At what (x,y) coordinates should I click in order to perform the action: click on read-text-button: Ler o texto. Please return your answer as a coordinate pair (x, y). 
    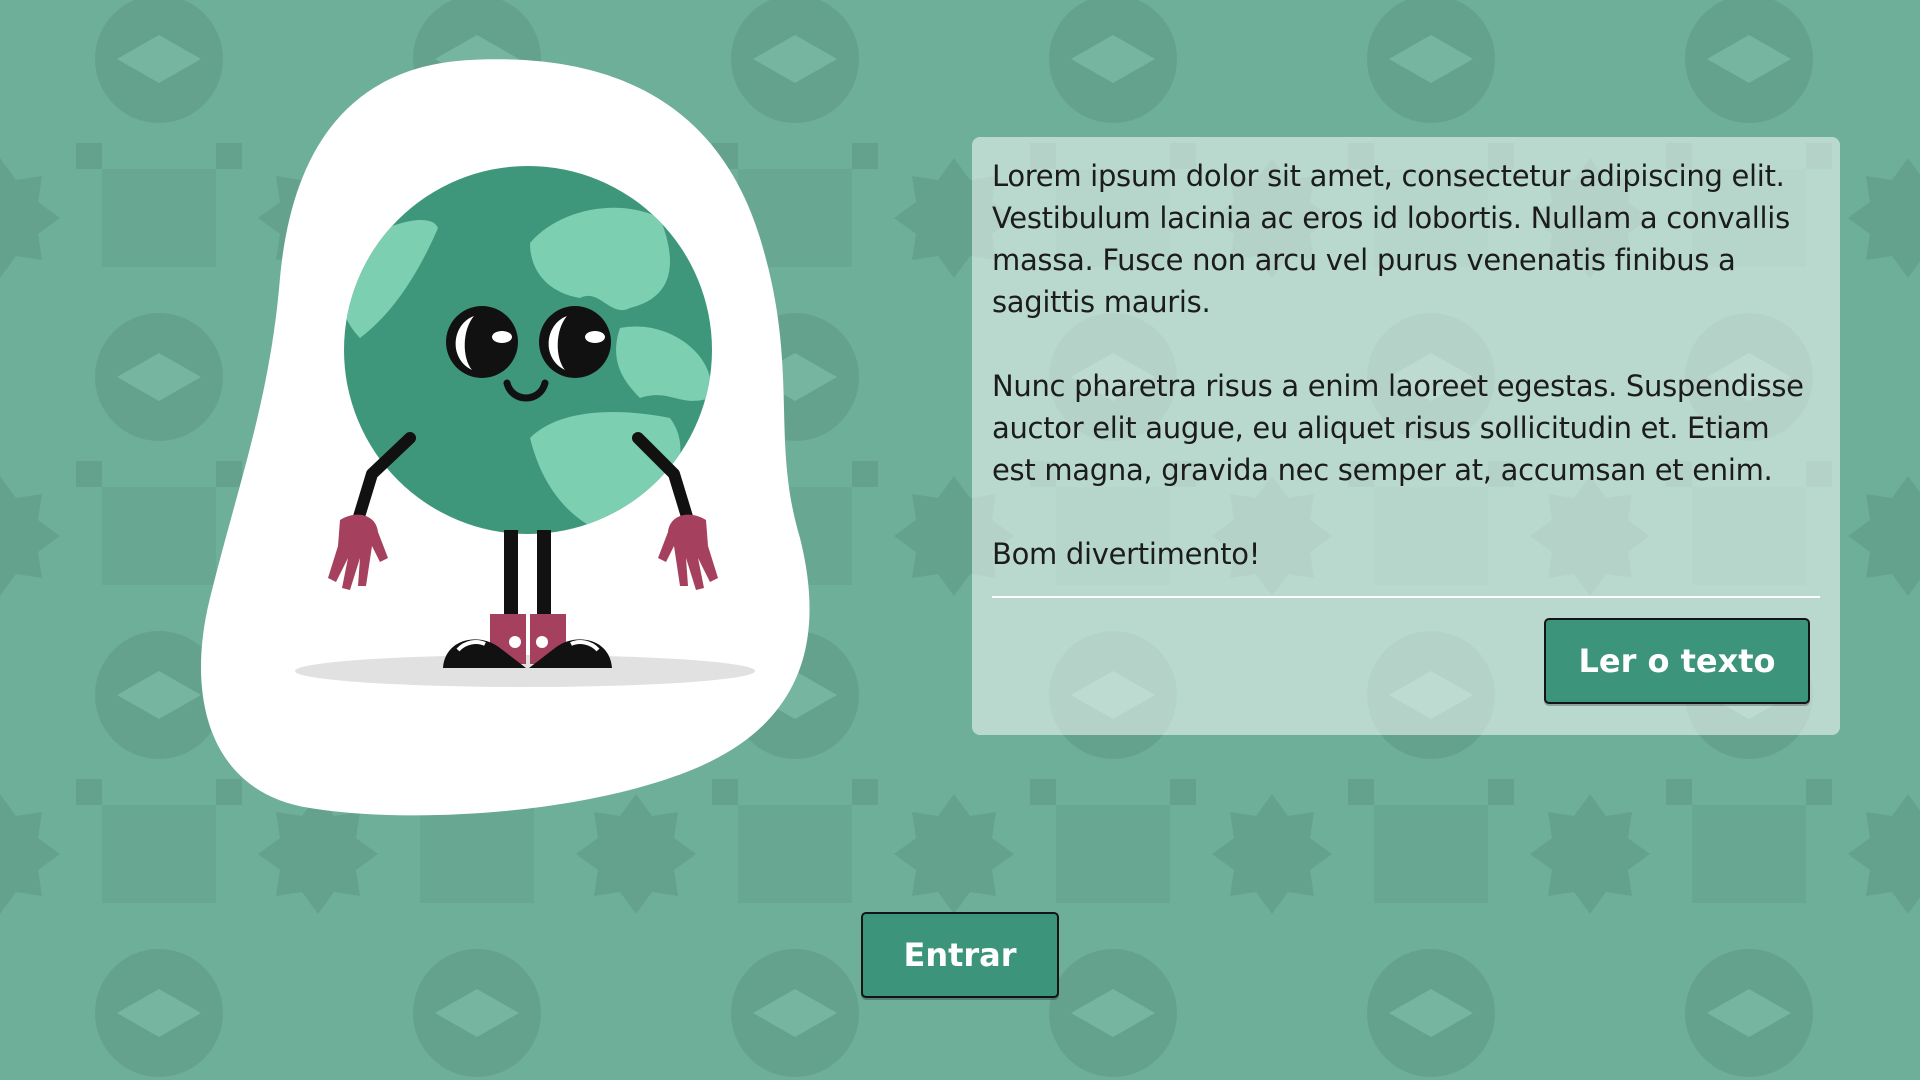
    Looking at the image, I should click on (1677, 661).